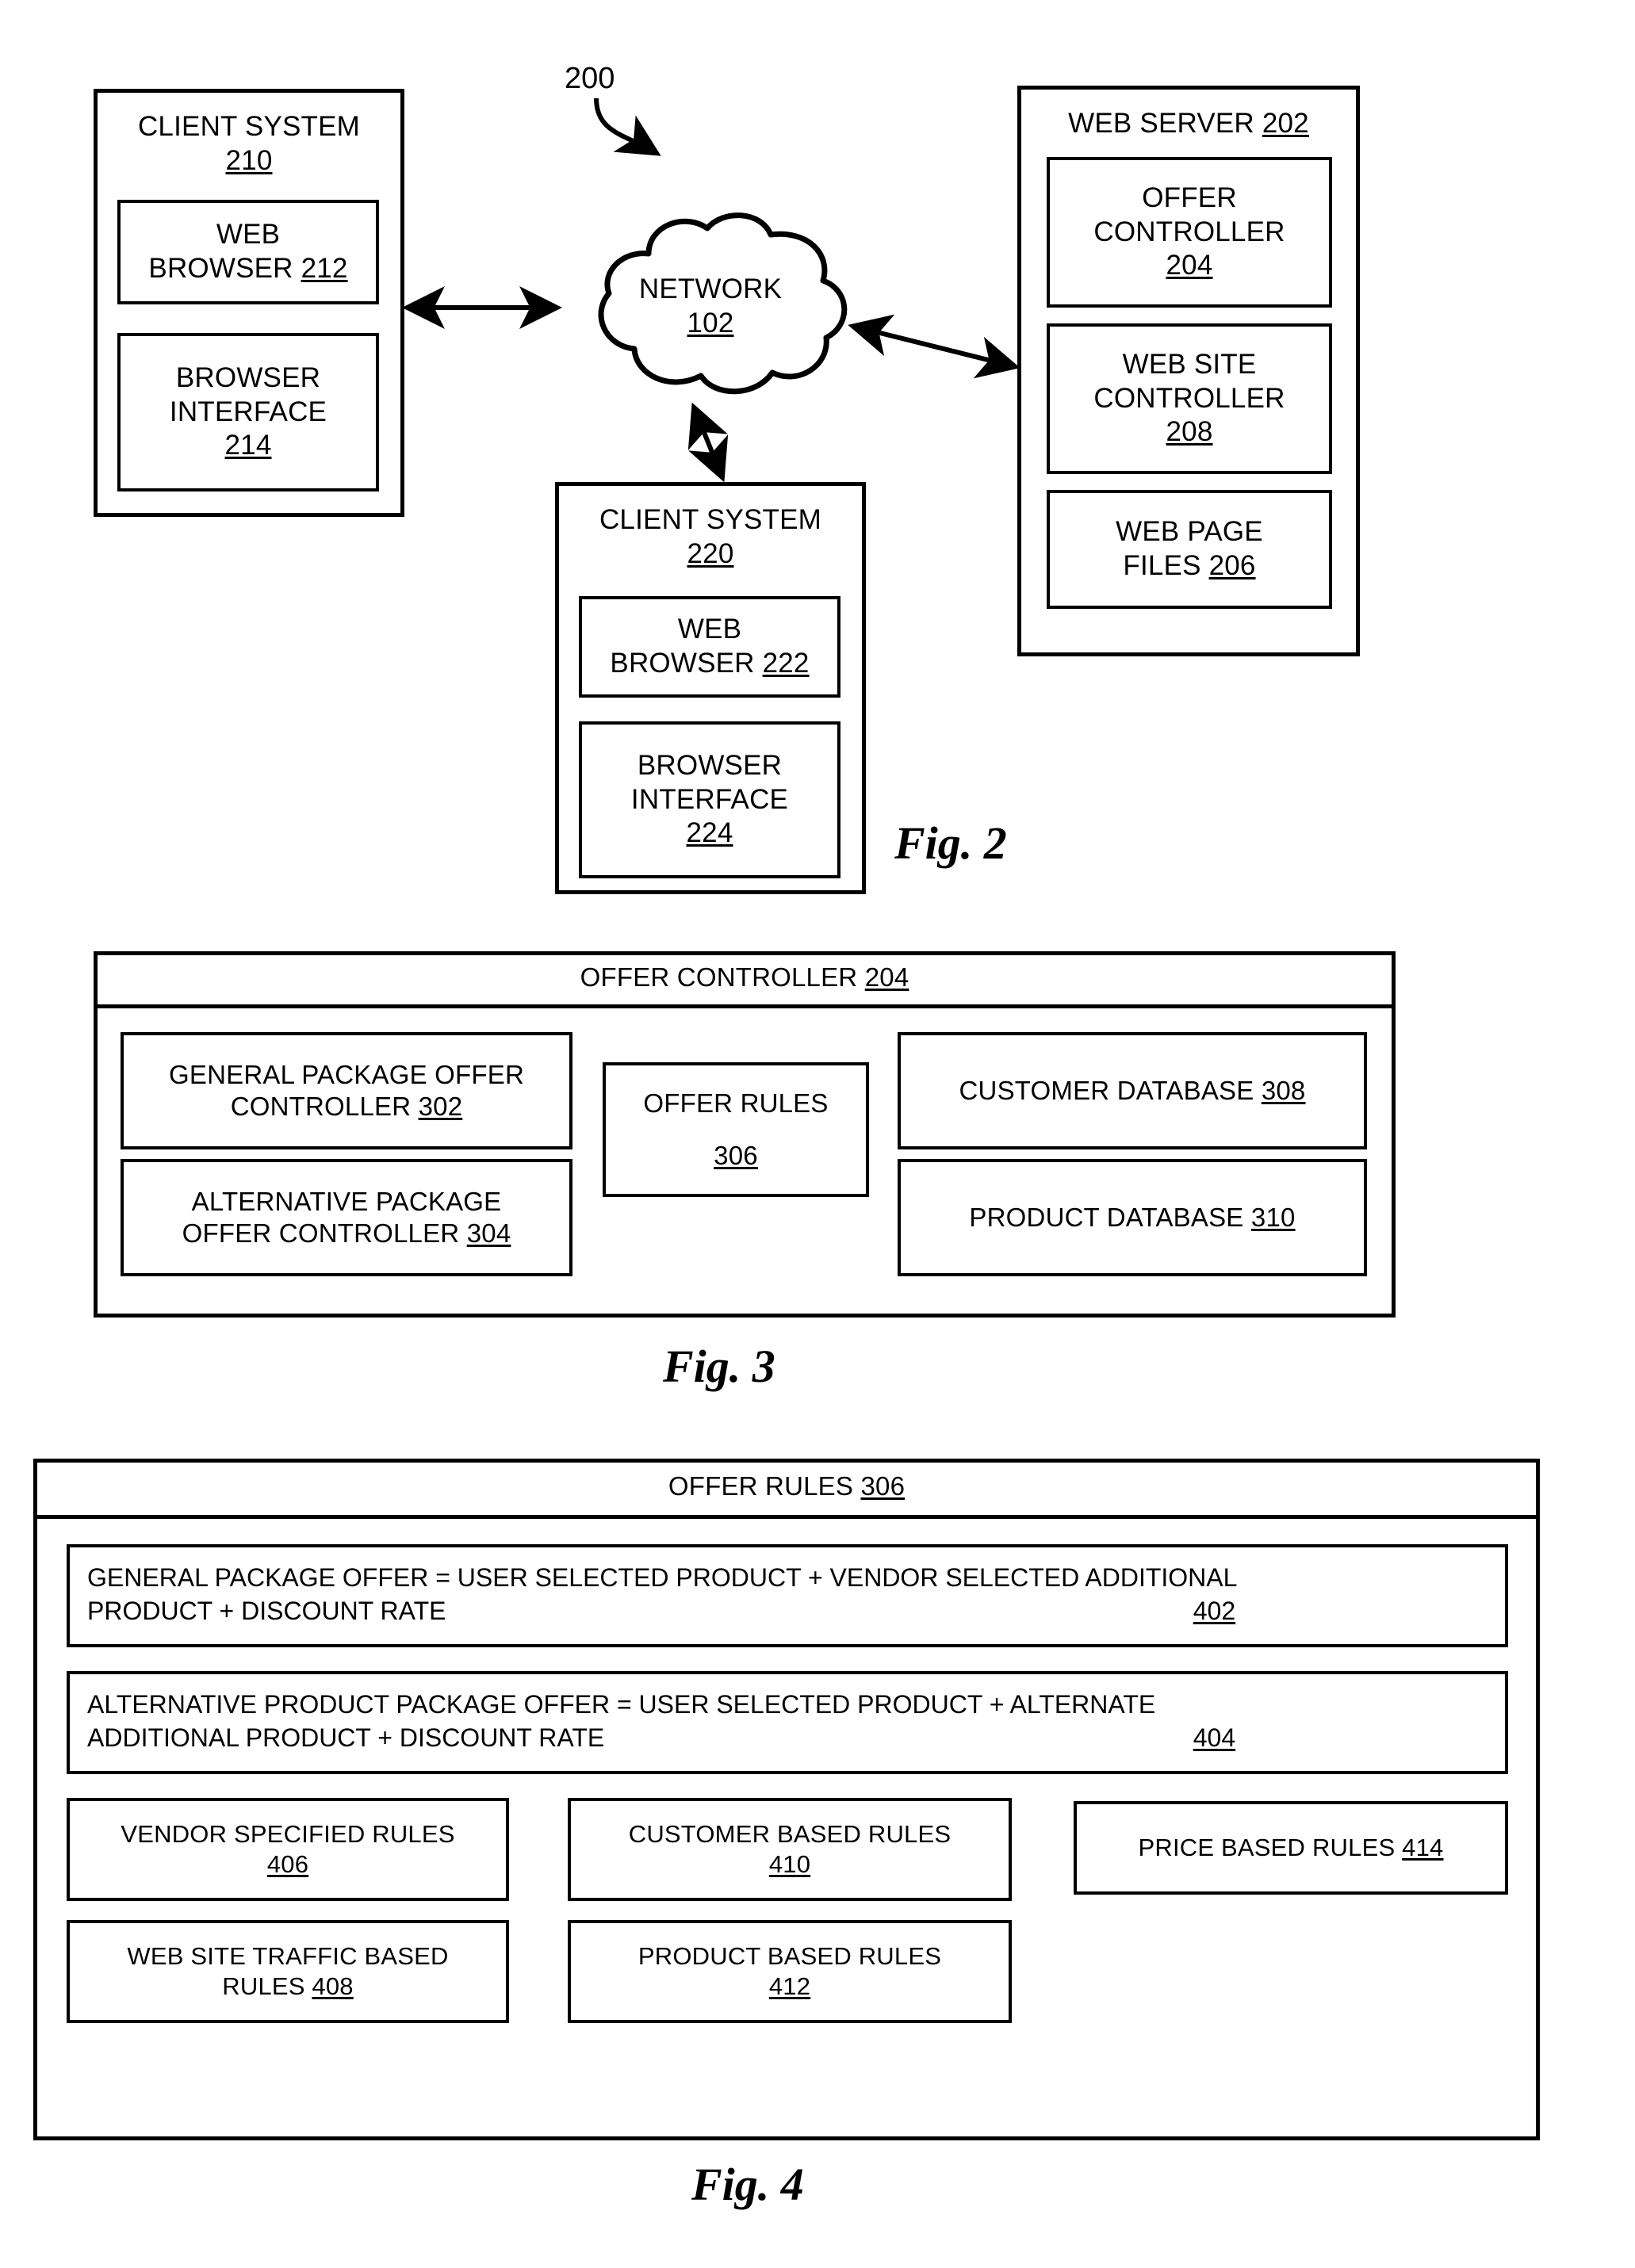  I want to click on offer-rules-306-box: OFFER RULES 306, so click(736, 1129).